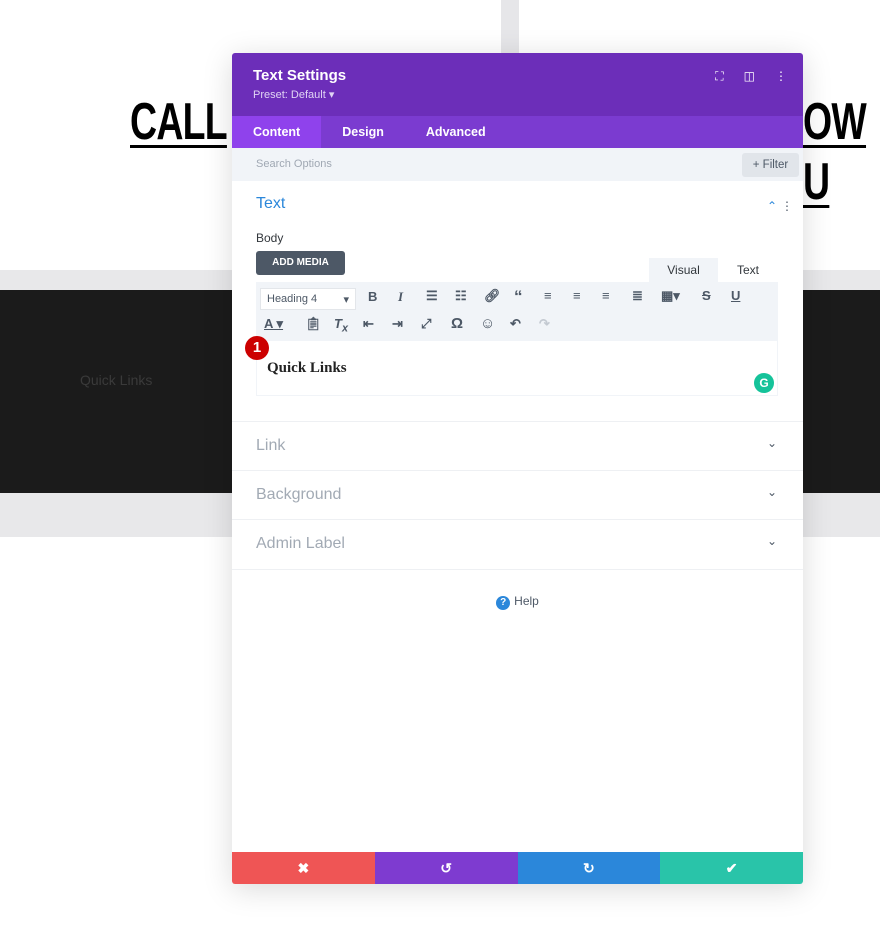 This screenshot has height=932, width=880. Describe the element at coordinates (517, 164) in the screenshot. I see `search-options-input: Search Options + Filter` at that location.